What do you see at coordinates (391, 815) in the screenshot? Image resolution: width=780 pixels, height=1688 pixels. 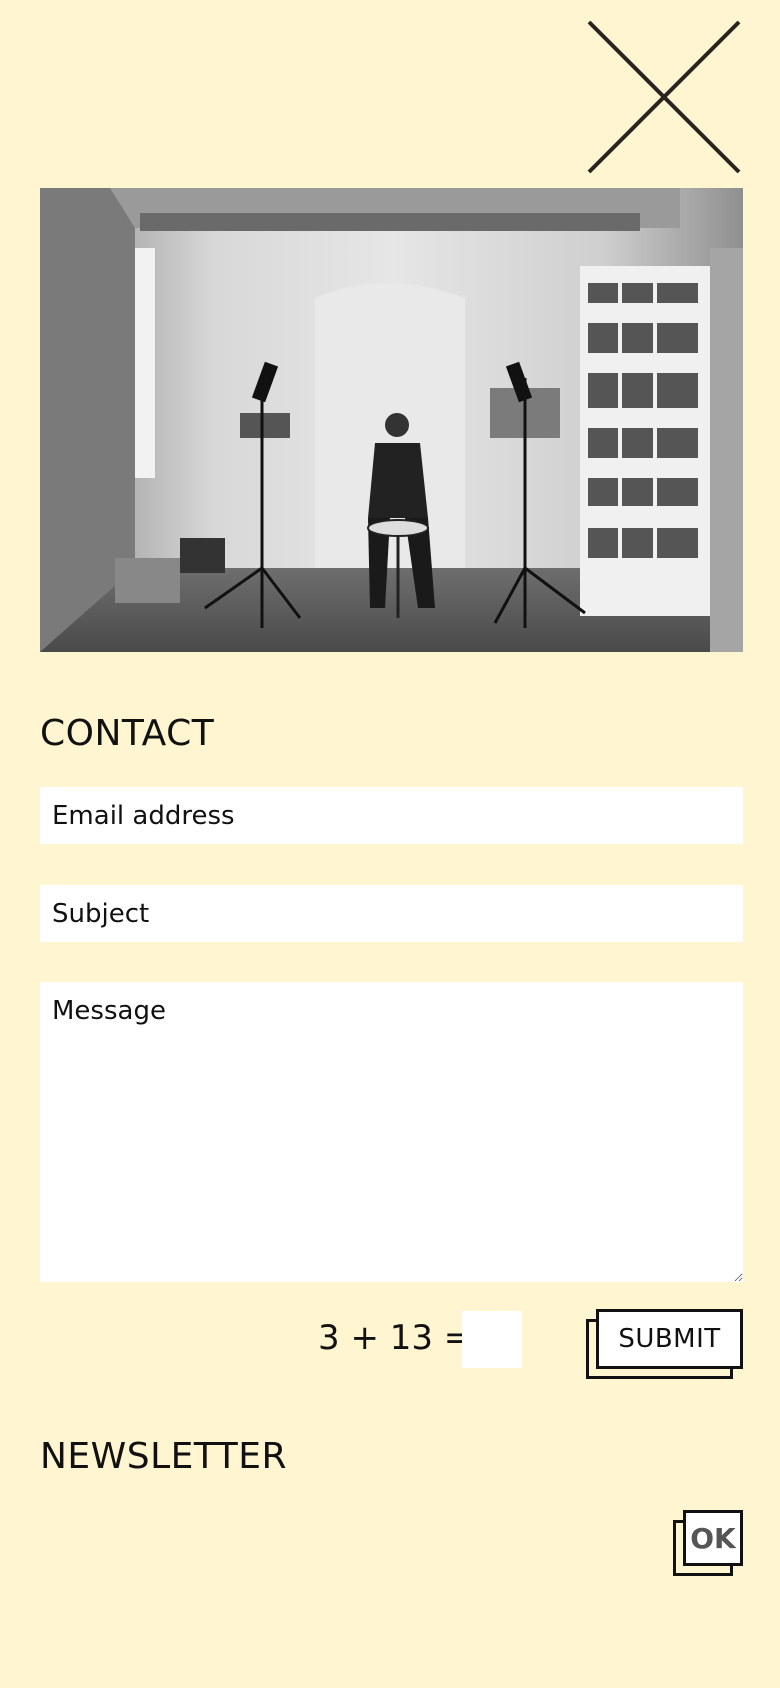 I see `email-field` at bounding box center [391, 815].